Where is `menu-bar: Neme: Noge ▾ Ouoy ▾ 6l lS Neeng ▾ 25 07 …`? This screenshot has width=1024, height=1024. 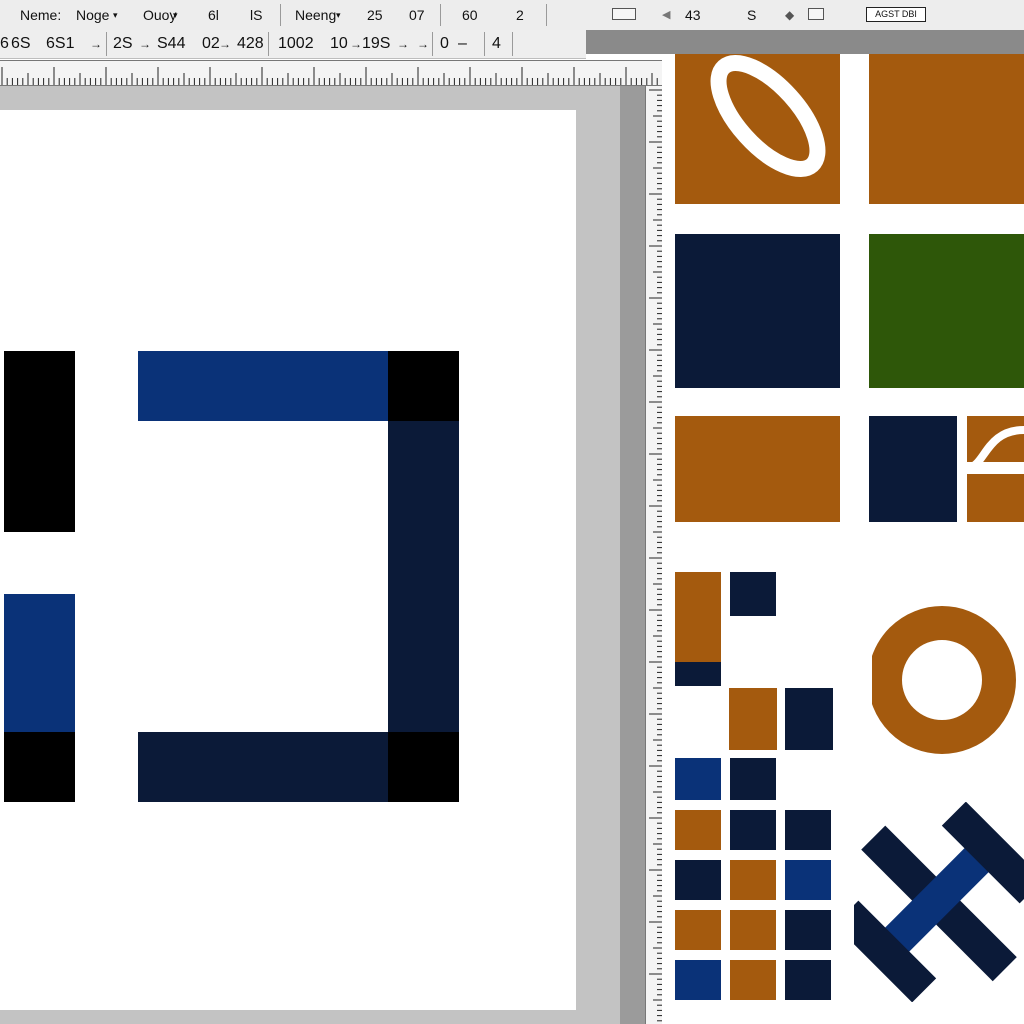
menu-bar: Neme: Noge ▾ Ouoy ▾ 6l lS Neeng ▾ 25 07 … is located at coordinates (512, 15).